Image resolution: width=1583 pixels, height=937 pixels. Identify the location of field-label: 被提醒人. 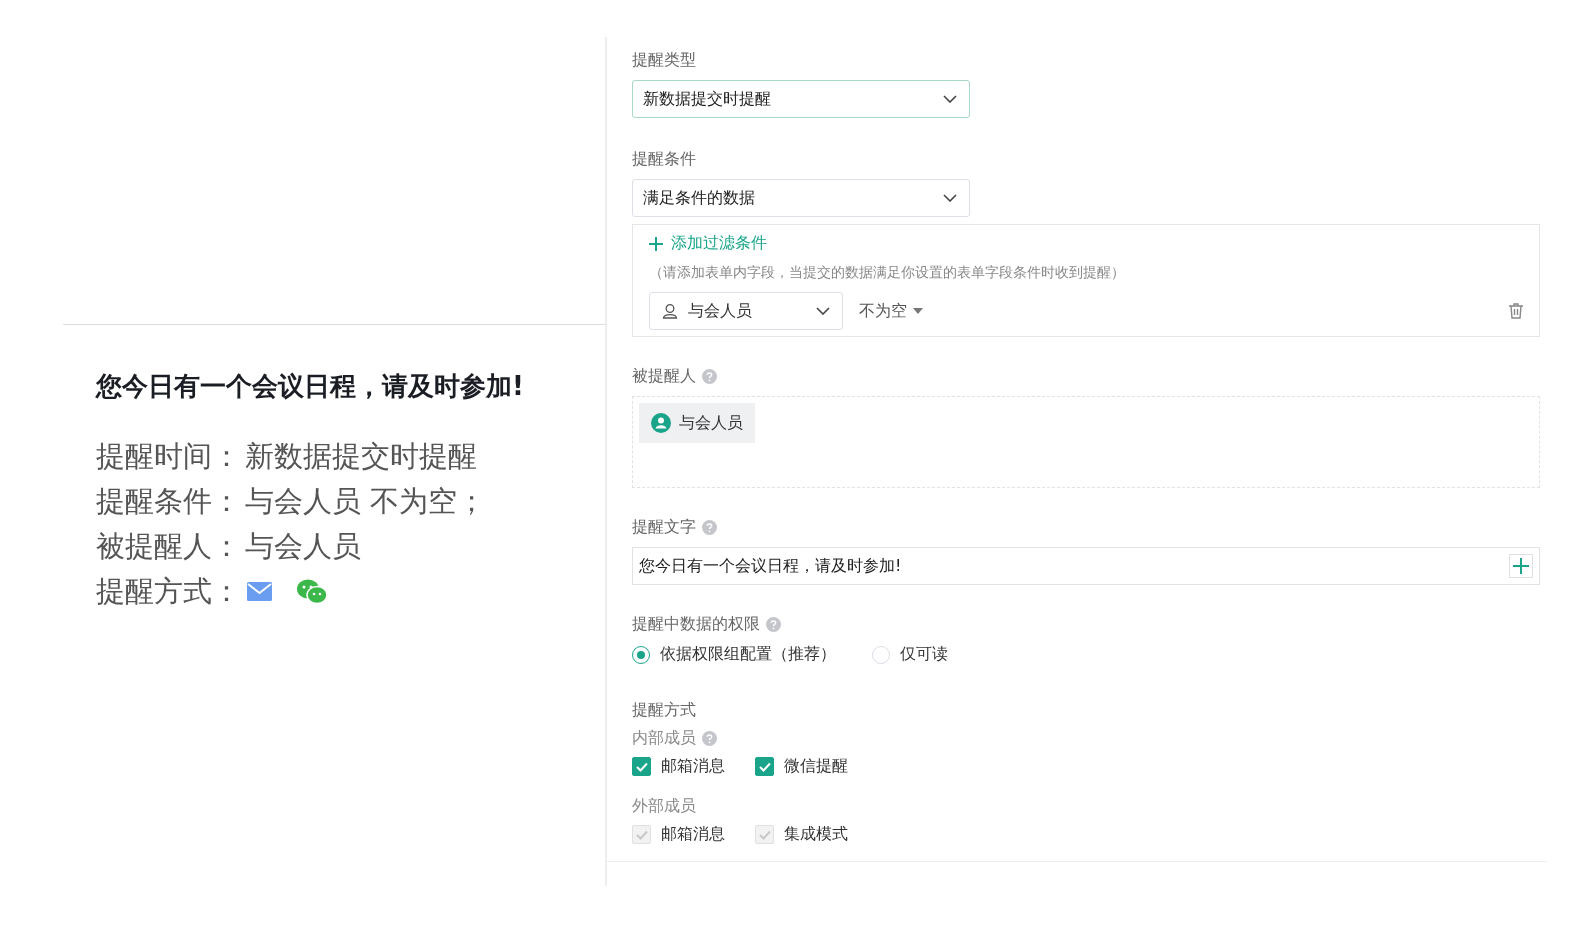
(664, 376).